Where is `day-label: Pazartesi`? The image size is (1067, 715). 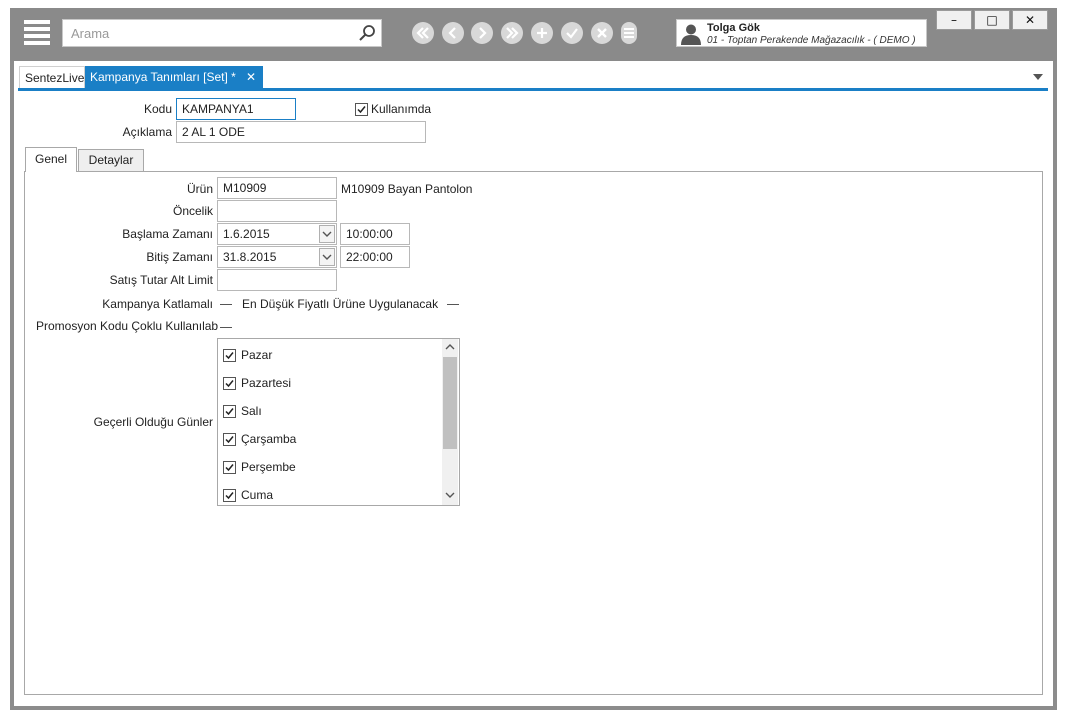
day-label: Pazartesi is located at coordinates (266, 383).